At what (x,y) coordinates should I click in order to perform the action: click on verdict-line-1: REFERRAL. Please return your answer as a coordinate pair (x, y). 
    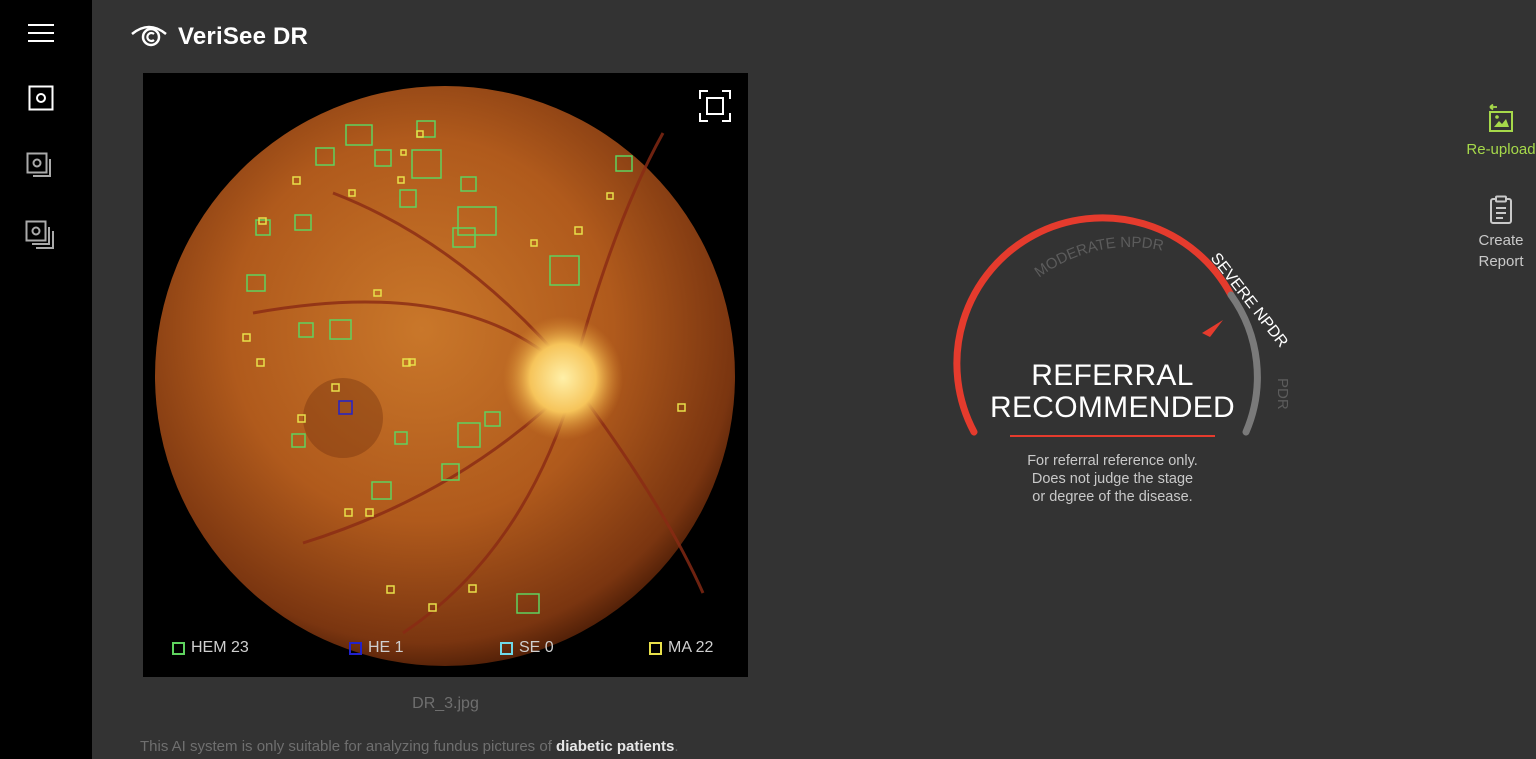
    Looking at the image, I should click on (1112, 375).